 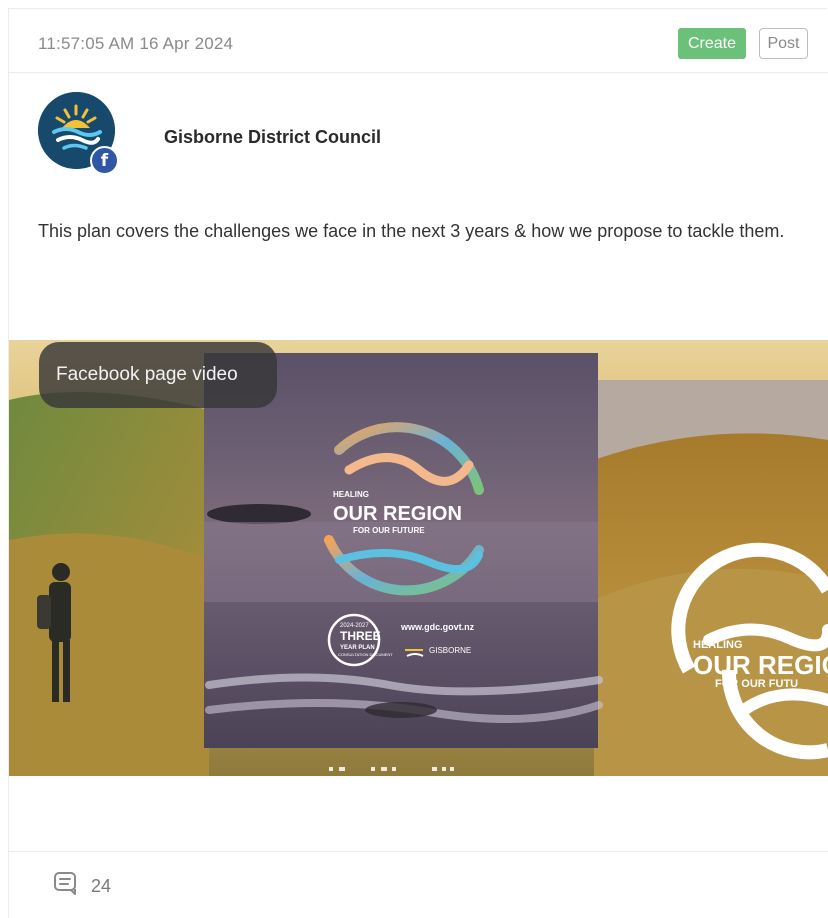 What do you see at coordinates (101, 886) in the screenshot?
I see `comments-count: 24` at bounding box center [101, 886].